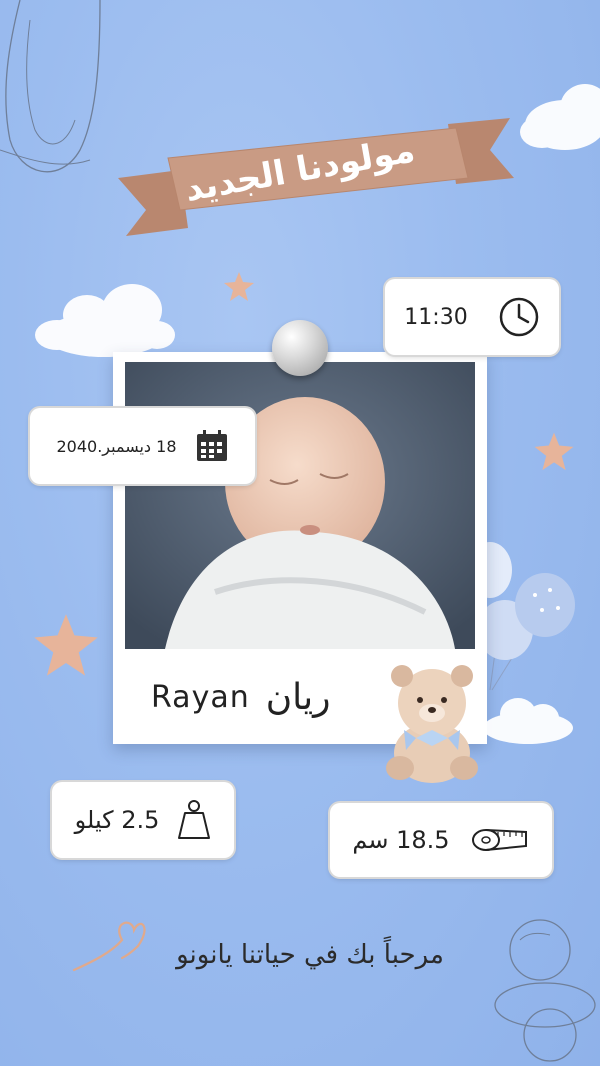 The height and width of the screenshot is (1066, 600). Describe the element at coordinates (528, 721) in the screenshot. I see `cloud-behind-bear` at that location.